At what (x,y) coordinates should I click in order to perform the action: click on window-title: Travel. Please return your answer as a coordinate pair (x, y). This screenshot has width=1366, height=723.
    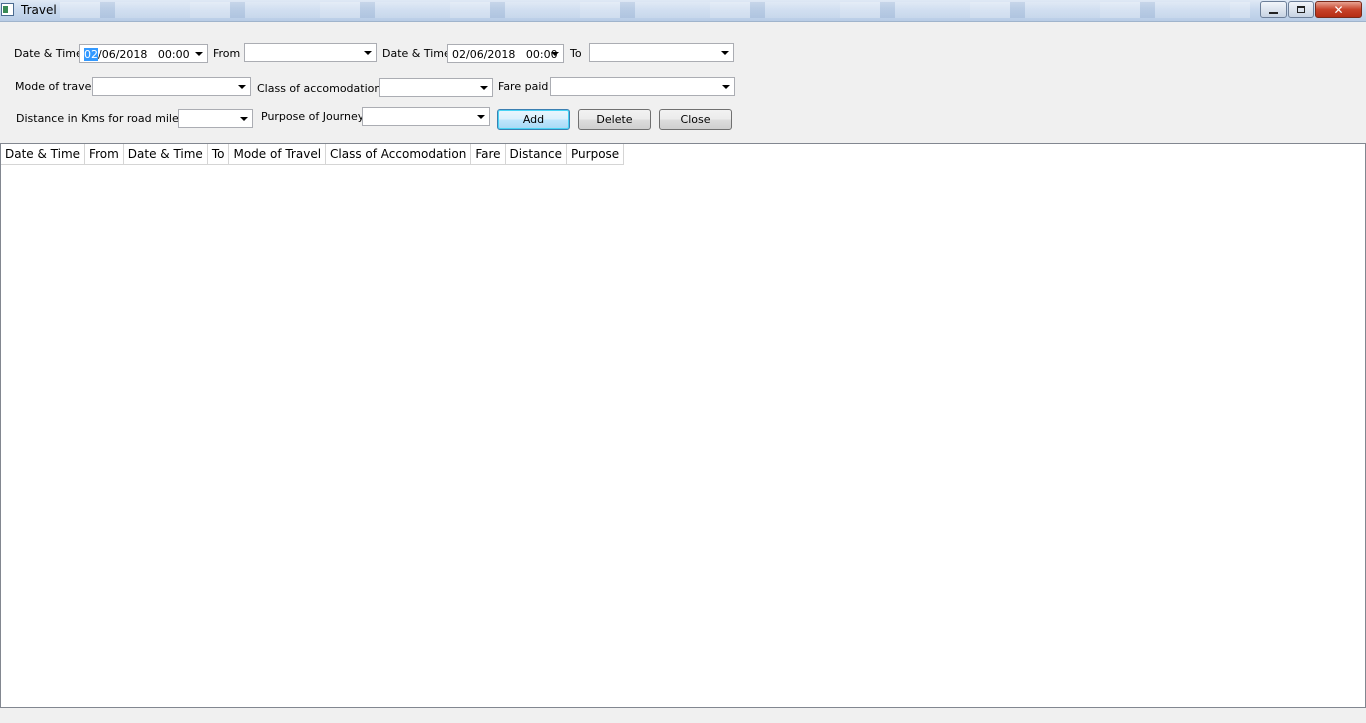
    Looking at the image, I should click on (39, 10).